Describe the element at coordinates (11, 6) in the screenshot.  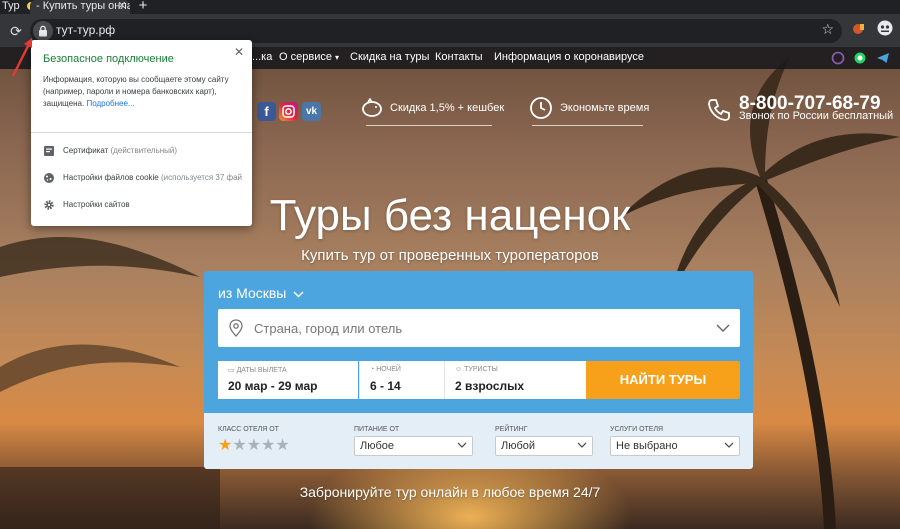
I see `tab-previous-label: Тур` at that location.